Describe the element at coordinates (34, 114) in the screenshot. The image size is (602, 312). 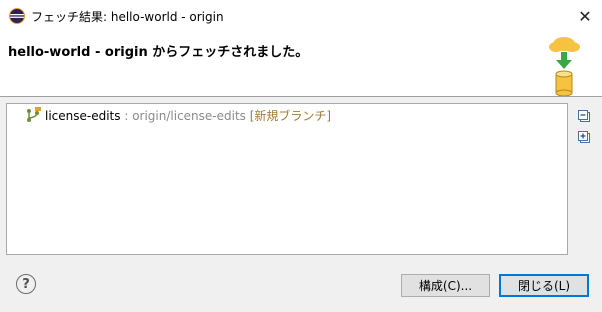
I see `branch-icon` at that location.